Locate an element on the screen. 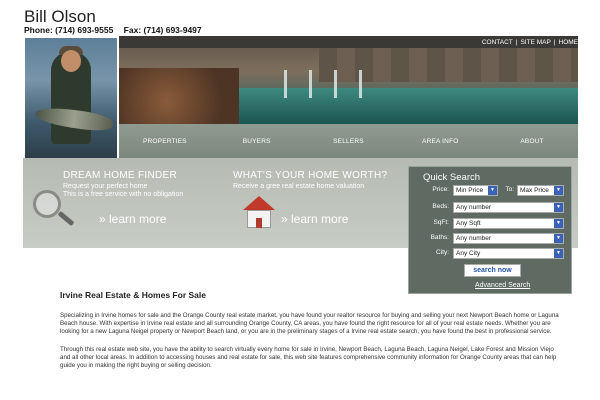 This screenshot has width=600, height=400. house-door is located at coordinates (259, 223).